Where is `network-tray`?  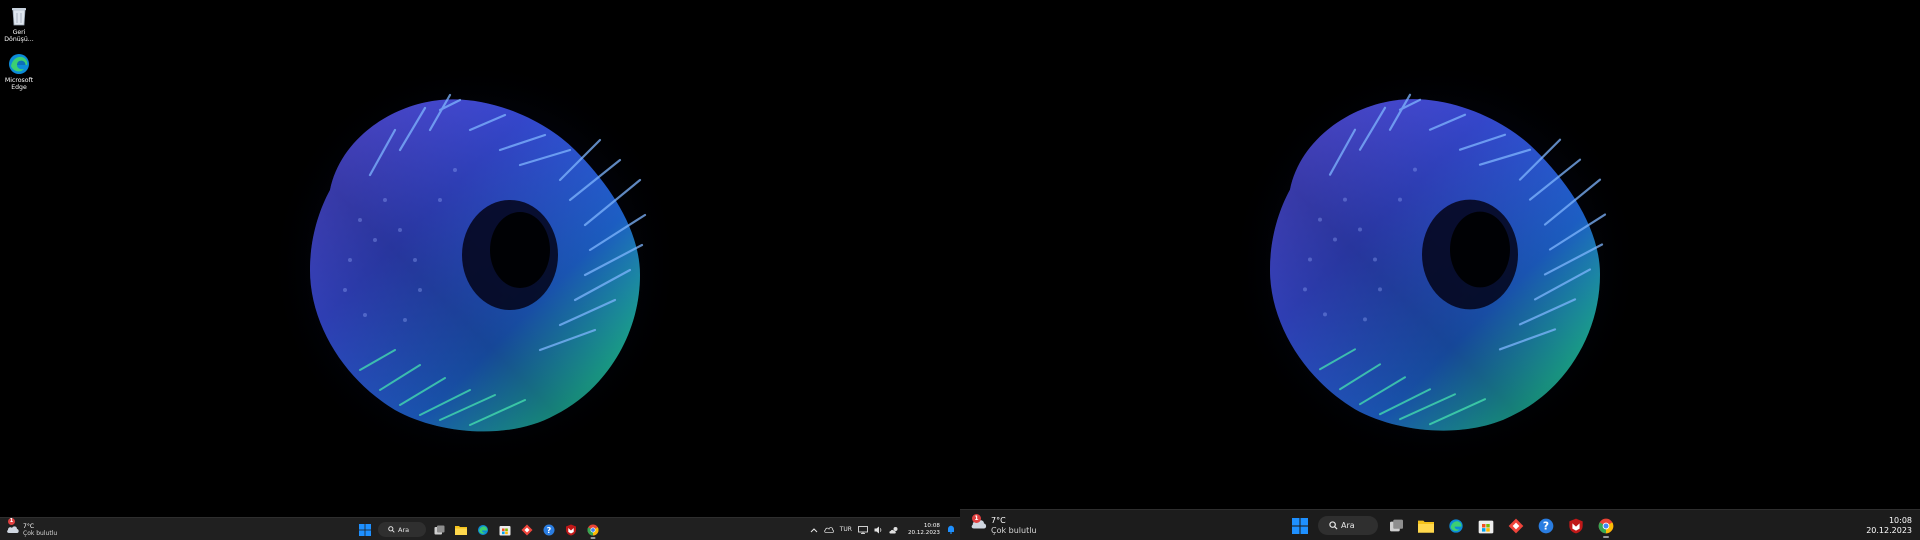 network-tray is located at coordinates (863, 529).